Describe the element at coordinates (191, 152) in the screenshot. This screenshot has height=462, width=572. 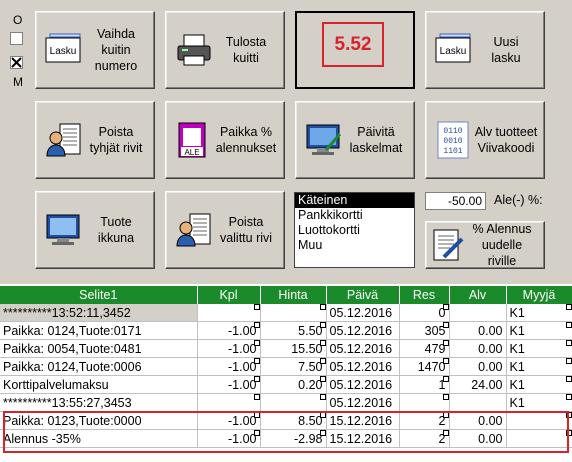
I see `svg-text: ALE` at that location.